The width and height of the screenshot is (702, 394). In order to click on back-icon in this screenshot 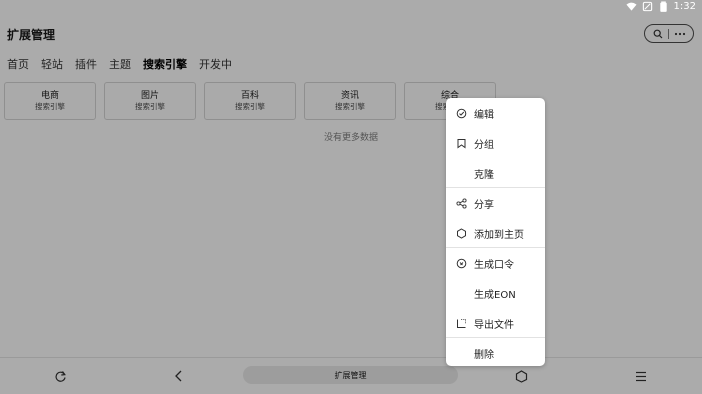, I will do `click(178, 376)`.